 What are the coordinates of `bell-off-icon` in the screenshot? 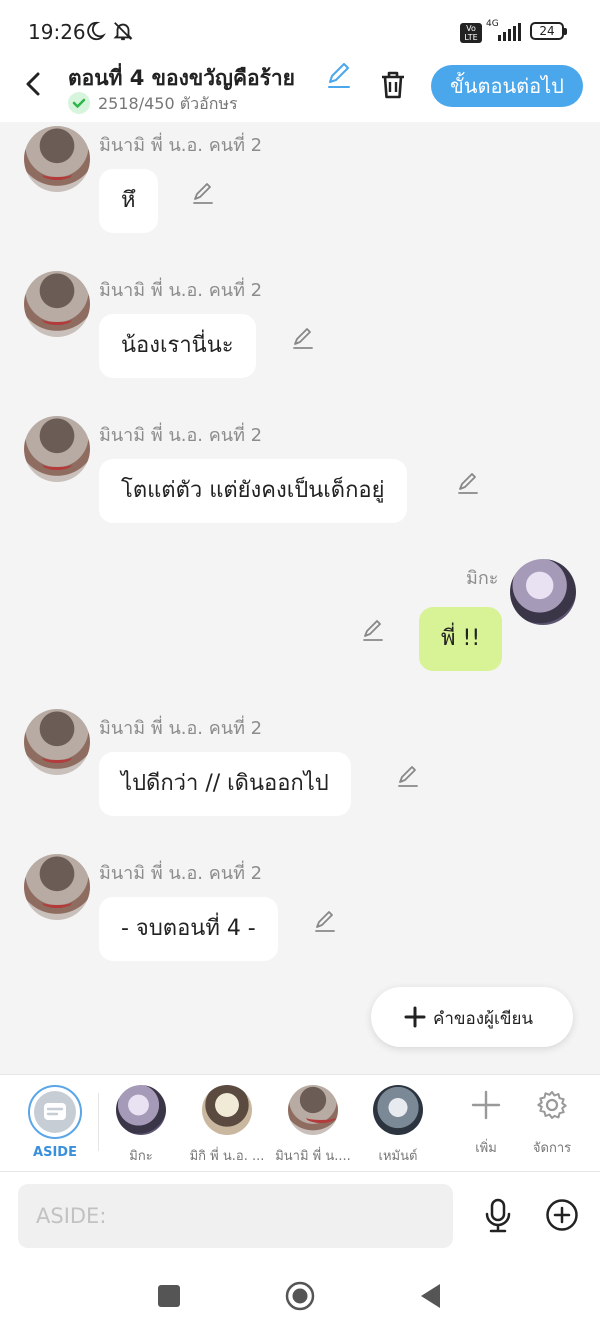 It's located at (123, 31).